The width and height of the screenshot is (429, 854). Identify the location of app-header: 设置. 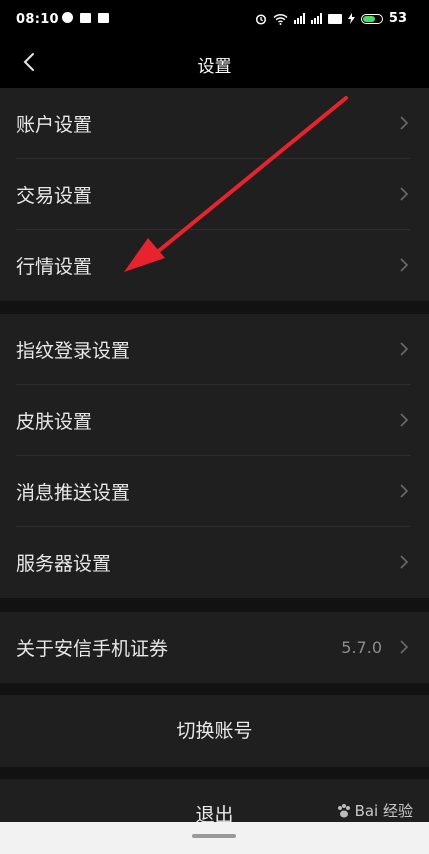
(214, 64).